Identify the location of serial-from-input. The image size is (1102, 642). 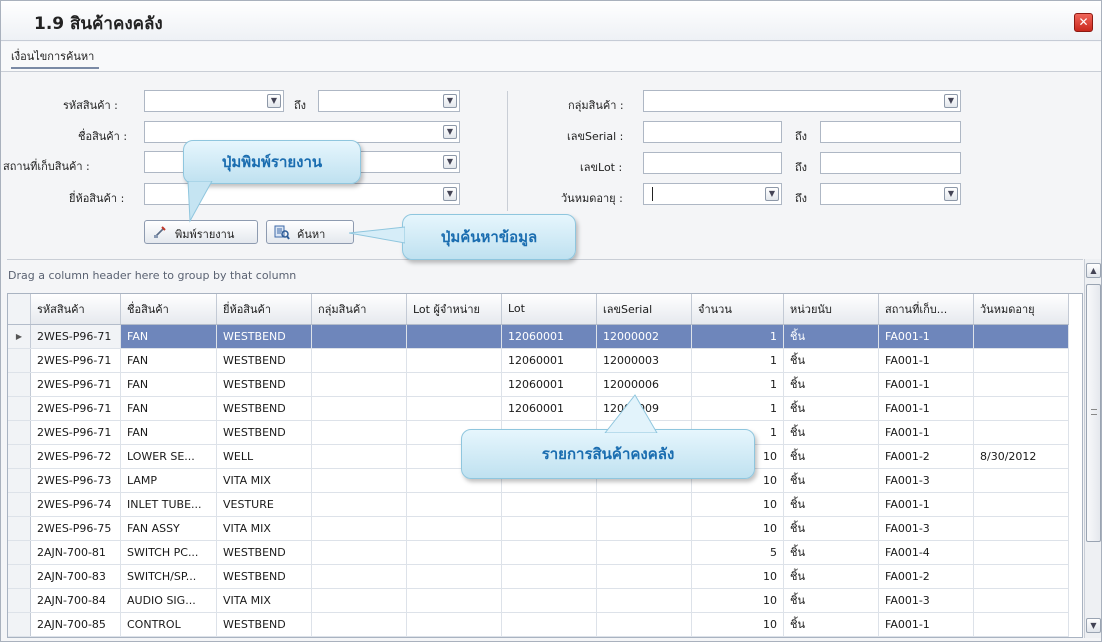
(712, 132).